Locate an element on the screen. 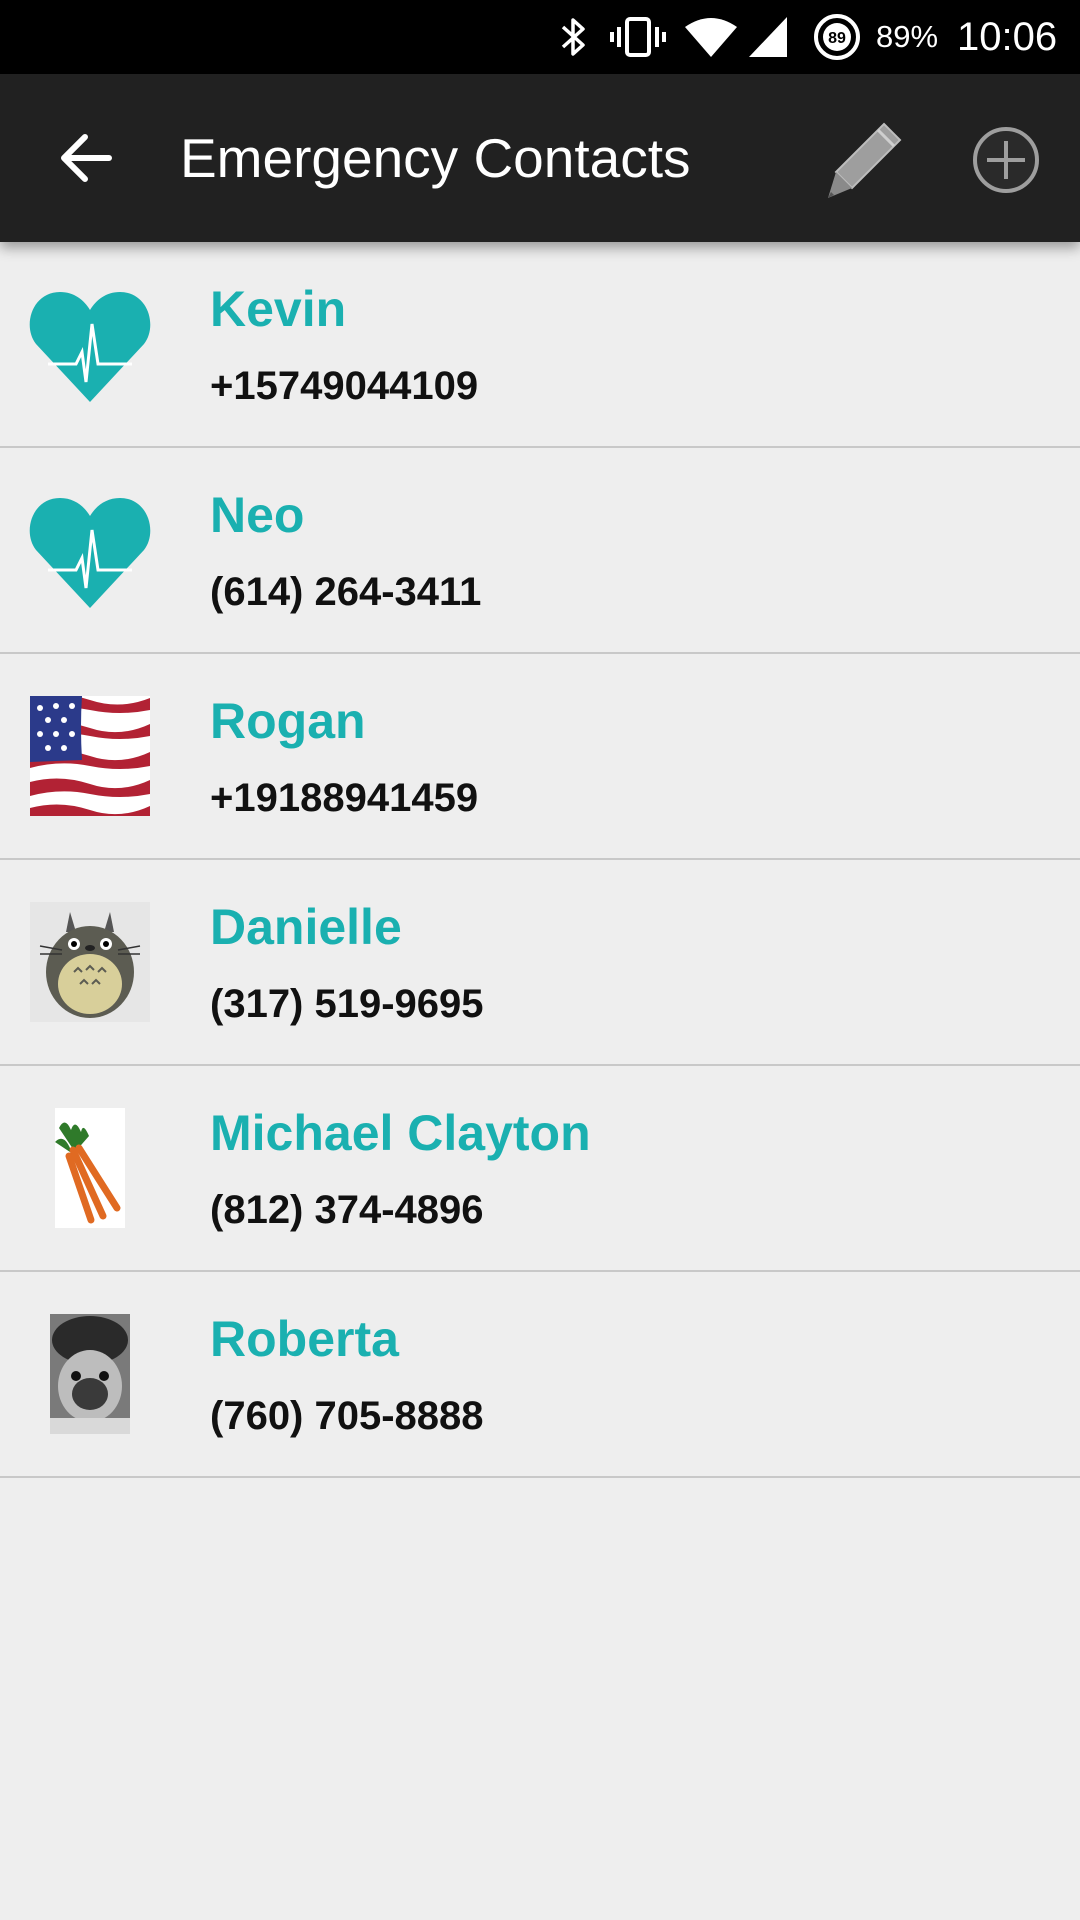 Image resolution: width=1080 pixels, height=1920 pixels. contact-row: Michael Clayton (812) 374-4896 is located at coordinates (540, 1169).